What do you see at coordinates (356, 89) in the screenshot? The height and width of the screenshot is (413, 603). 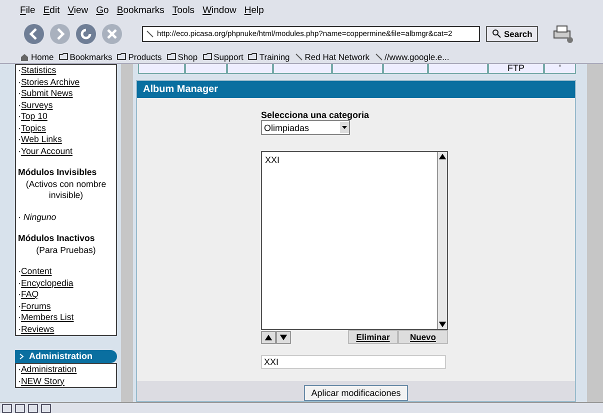 I see `panel-title: Album Manager` at bounding box center [356, 89].